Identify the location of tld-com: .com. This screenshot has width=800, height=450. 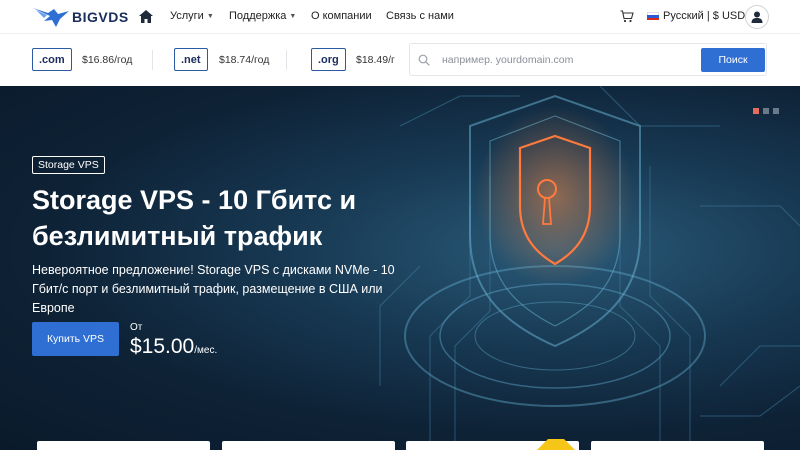
(52, 59).